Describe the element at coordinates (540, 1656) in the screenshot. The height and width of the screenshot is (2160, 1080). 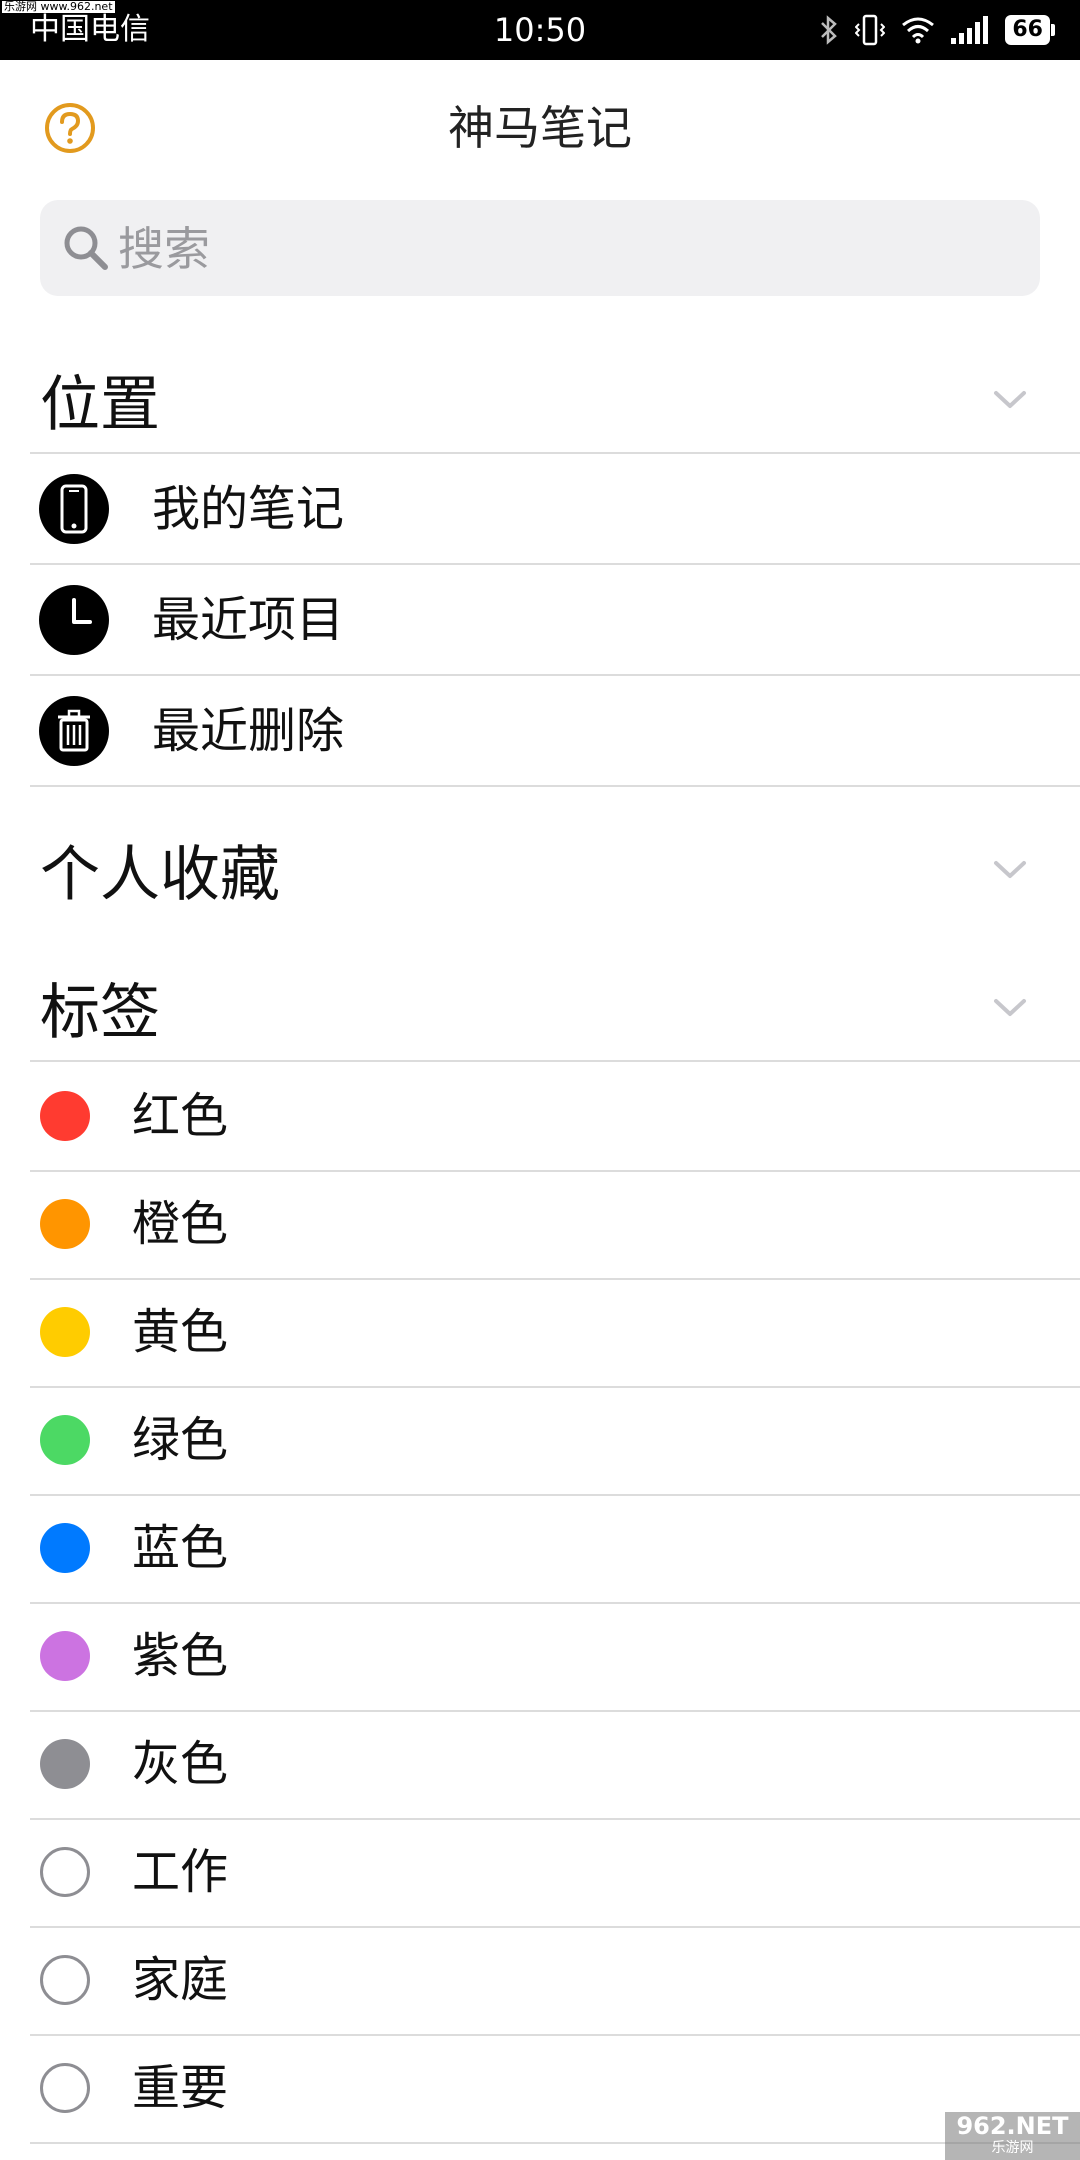
I see `tag-item: 紫色` at that location.